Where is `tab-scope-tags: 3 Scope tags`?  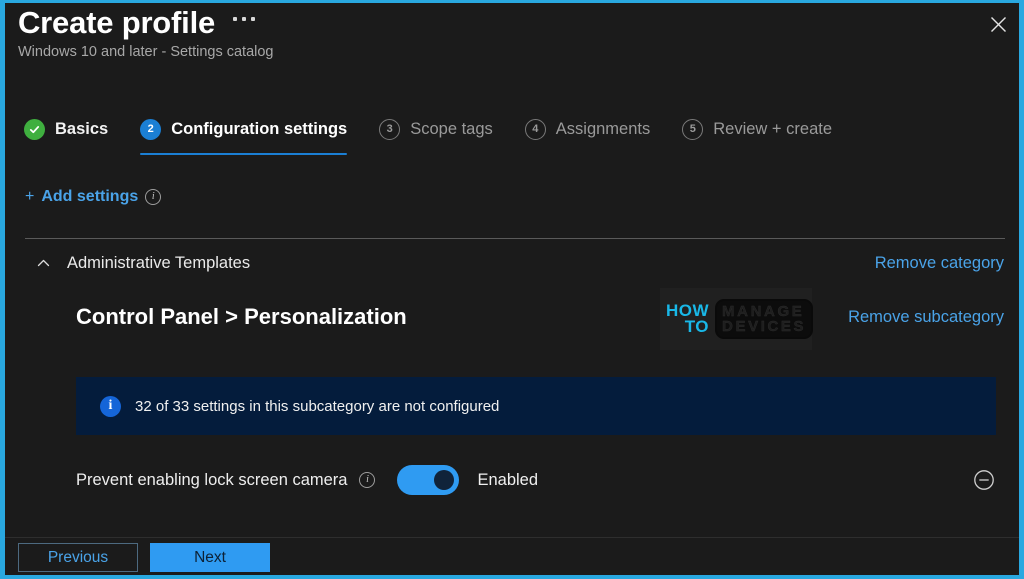
tab-scope-tags: 3 Scope tags is located at coordinates (436, 130).